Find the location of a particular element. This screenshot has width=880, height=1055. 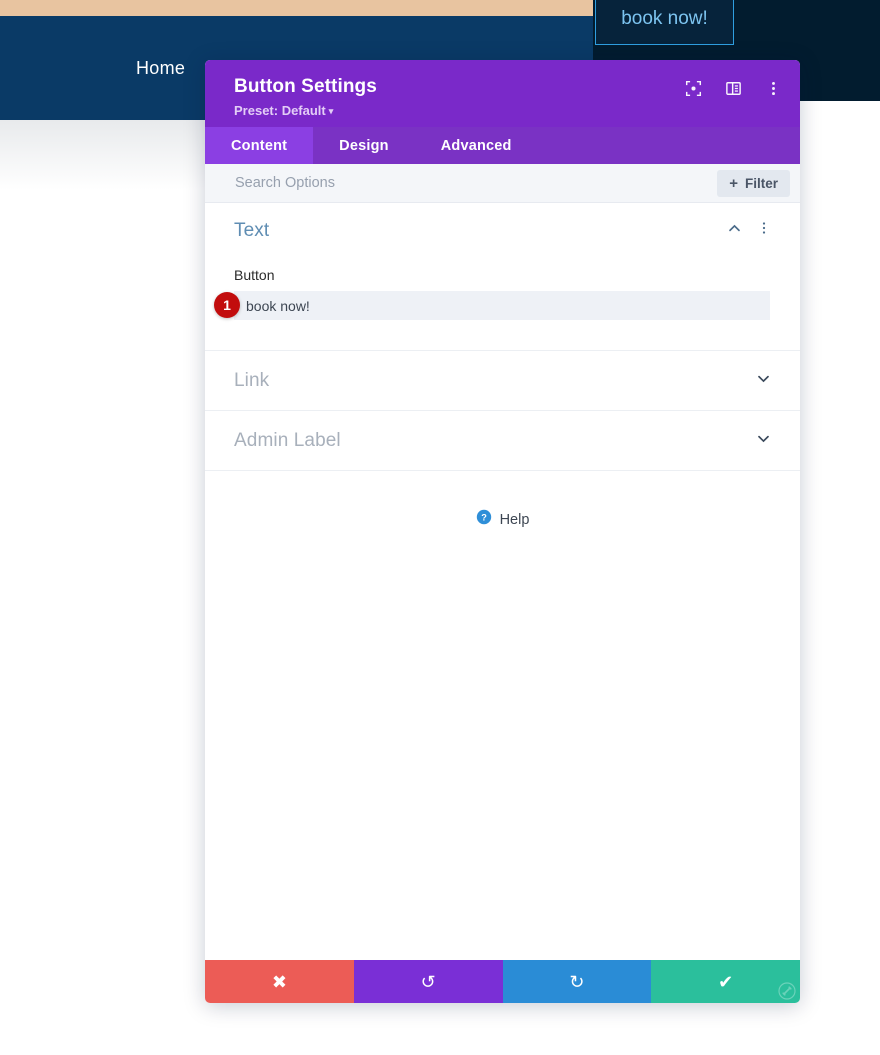

modal-tabs: Content Design Advanced is located at coordinates (502, 145).